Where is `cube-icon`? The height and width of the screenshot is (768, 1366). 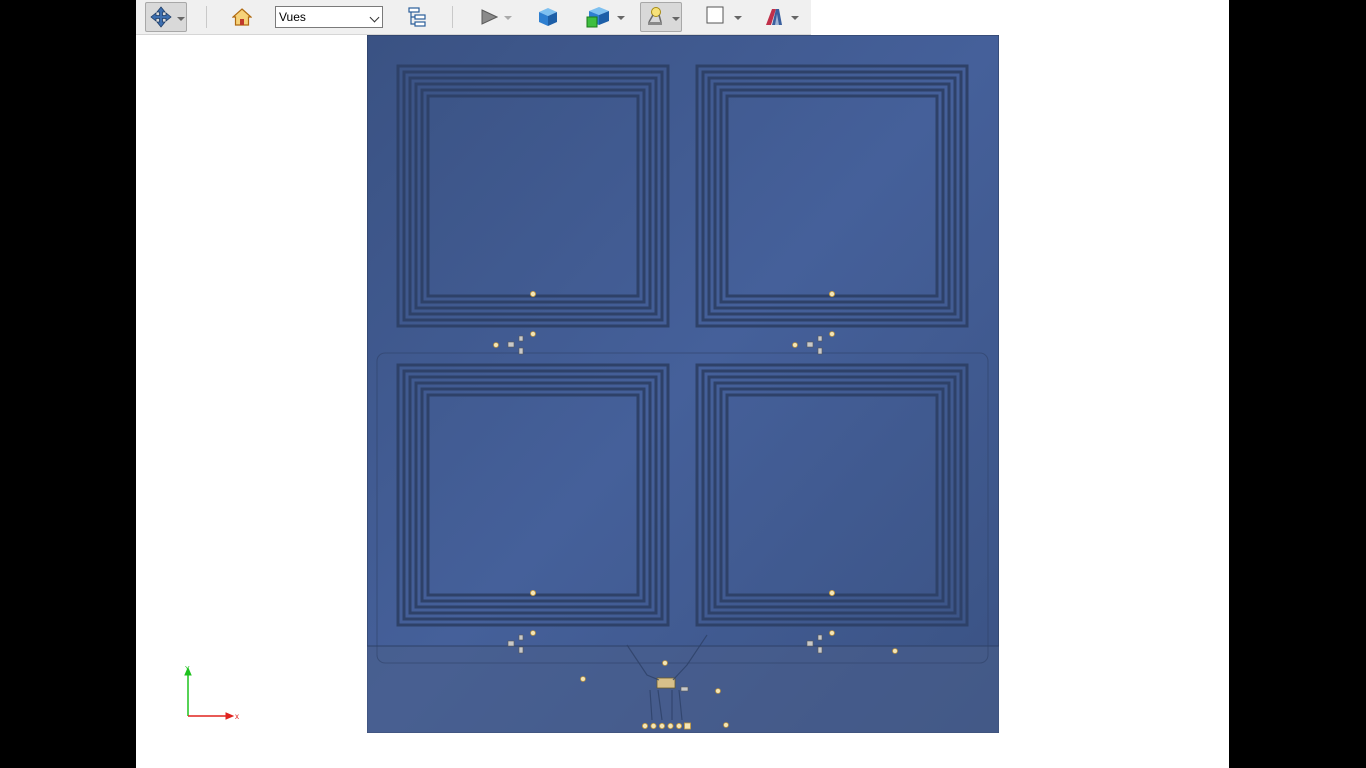
cube-icon is located at coordinates (548, 17).